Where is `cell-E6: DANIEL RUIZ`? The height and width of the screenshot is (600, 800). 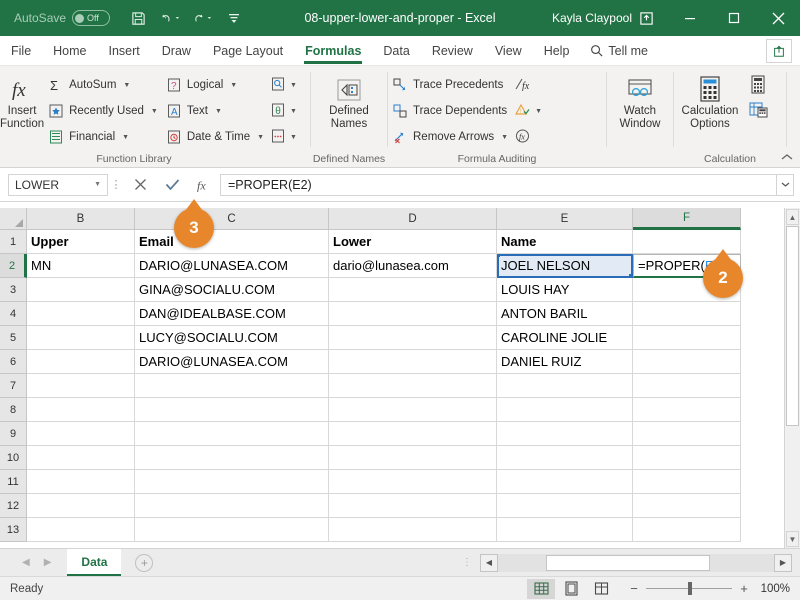 cell-E6: DANIEL RUIZ is located at coordinates (565, 362).